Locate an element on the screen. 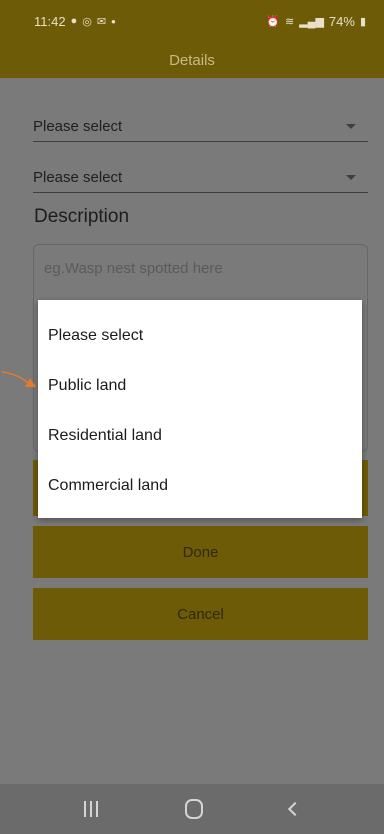 The image size is (384, 834). dropdown-option-commercial-land: Commercial land is located at coordinates (200, 486).